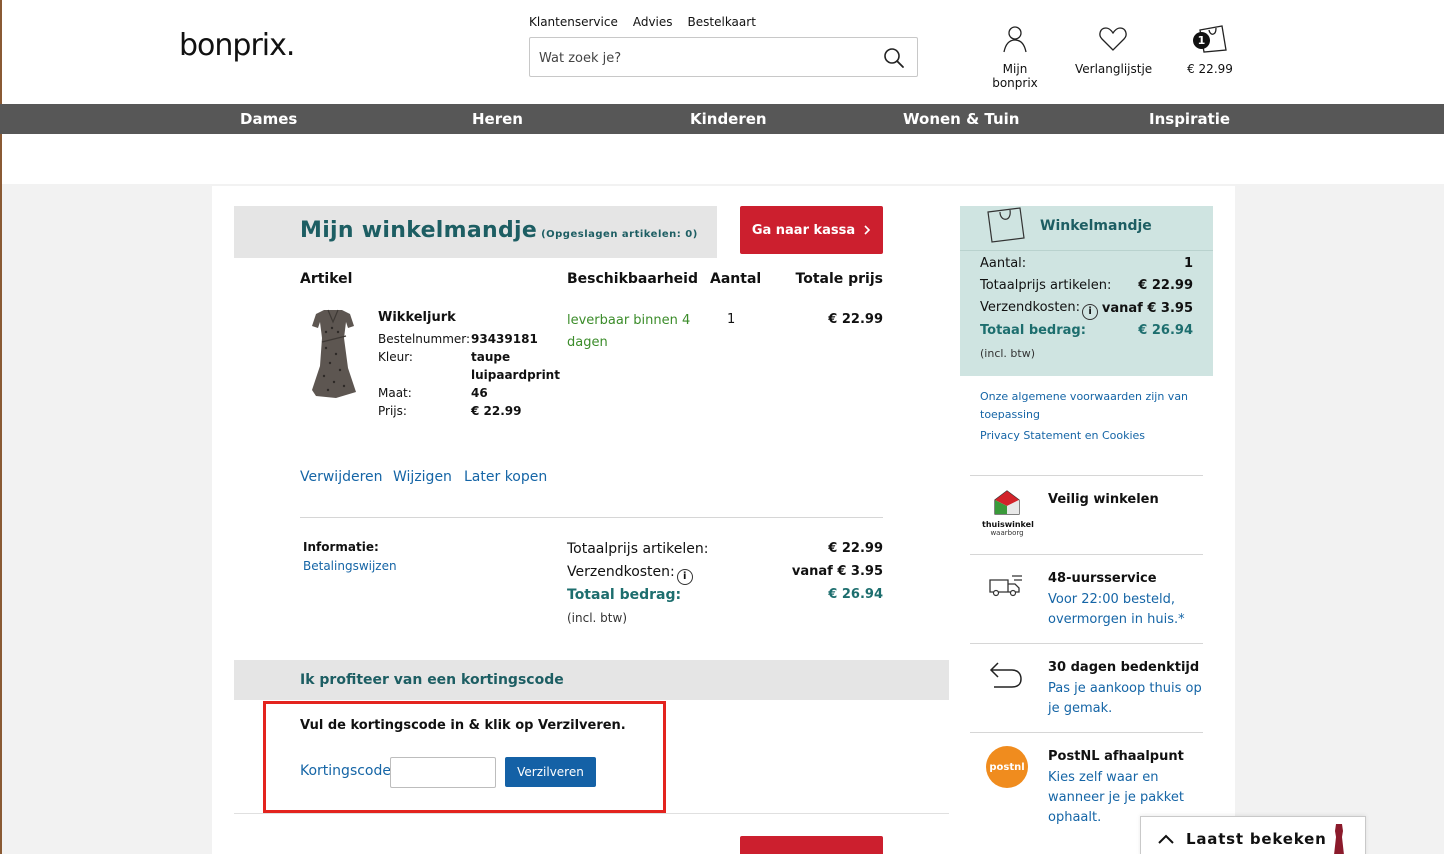 This screenshot has height=854, width=1444. Describe the element at coordinates (417, 317) in the screenshot. I see `product-name: Wikkeljurk` at that location.